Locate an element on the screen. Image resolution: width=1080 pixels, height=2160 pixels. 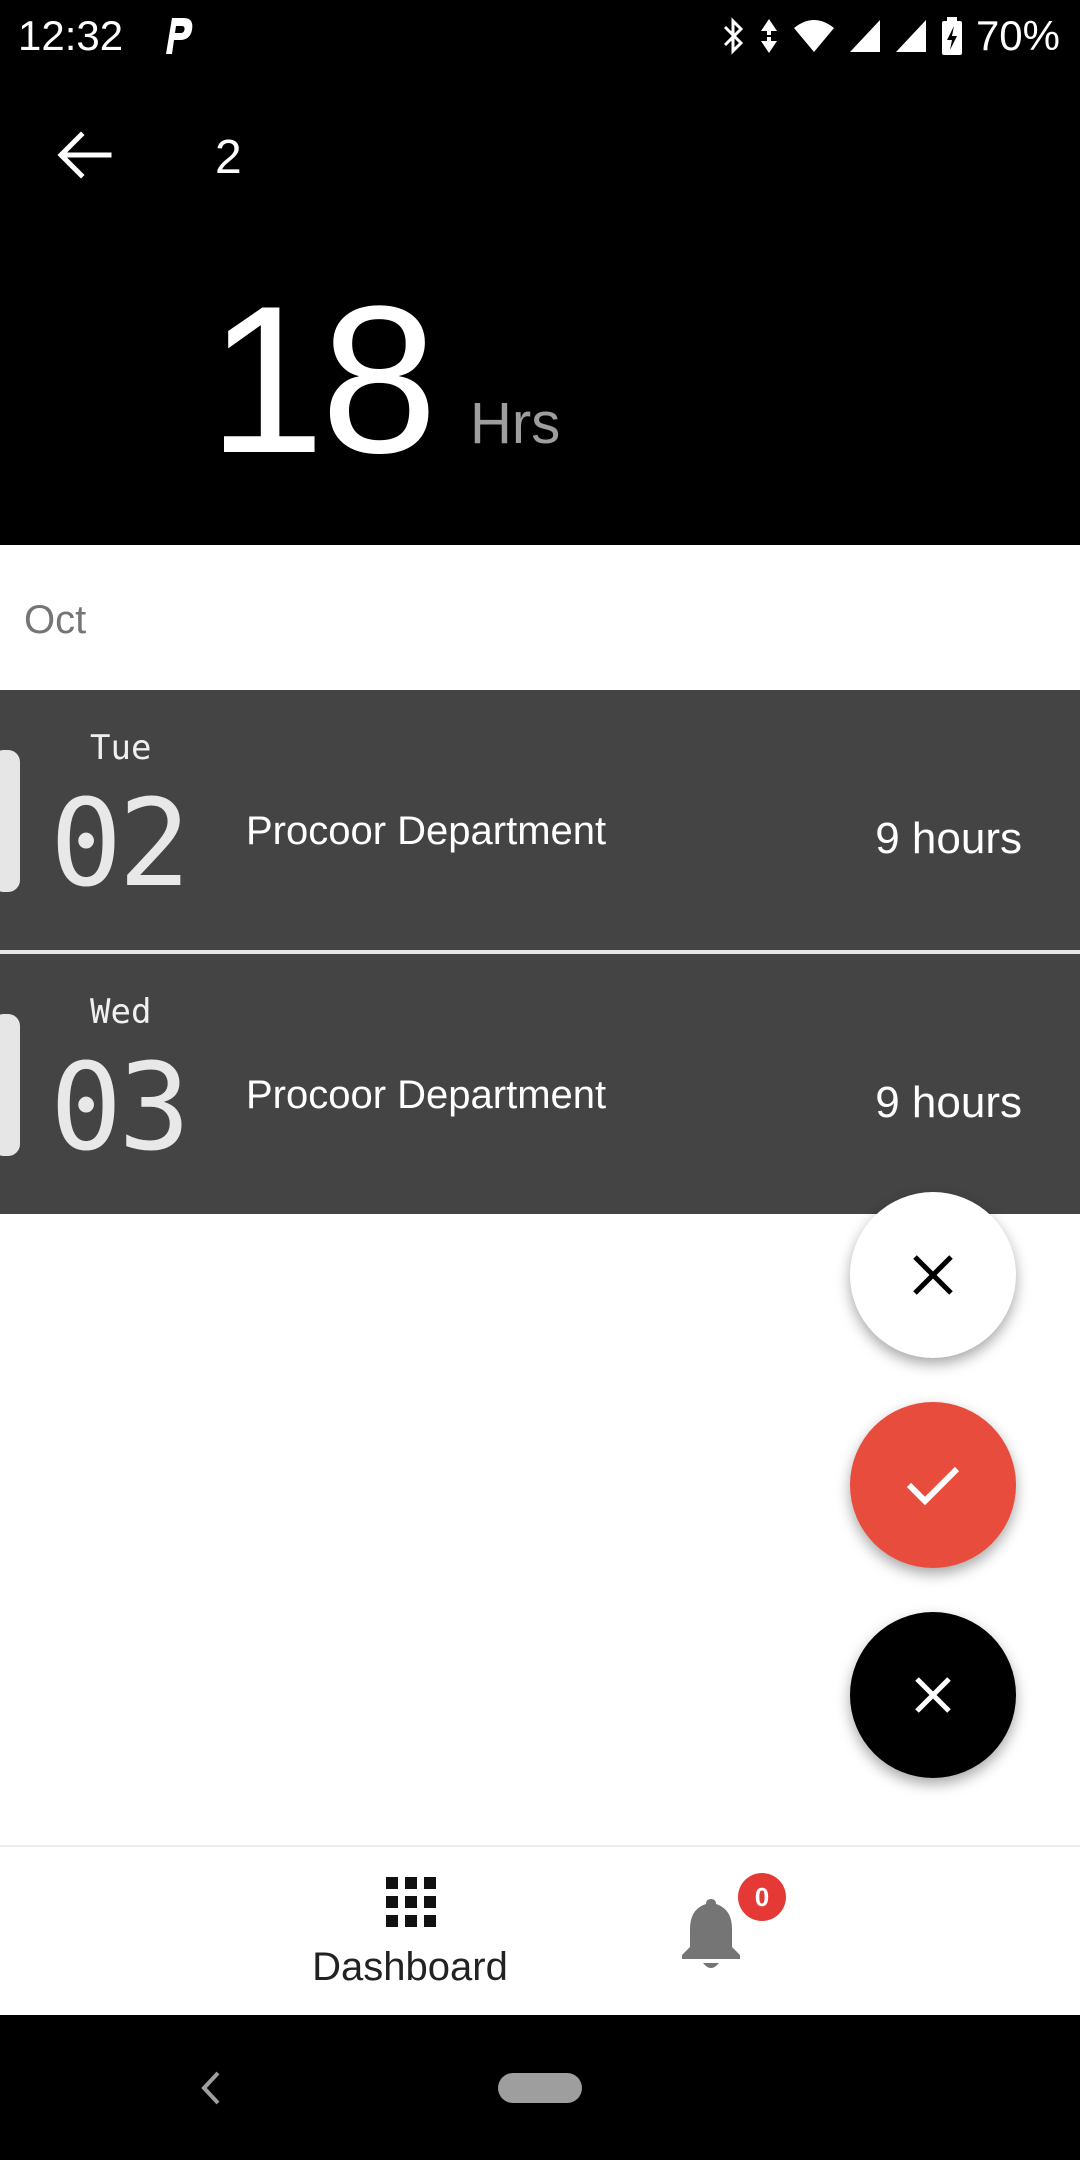
timesheet-entry: Wed 03 Procoor Department 9 hours is located at coordinates (540, 1084).